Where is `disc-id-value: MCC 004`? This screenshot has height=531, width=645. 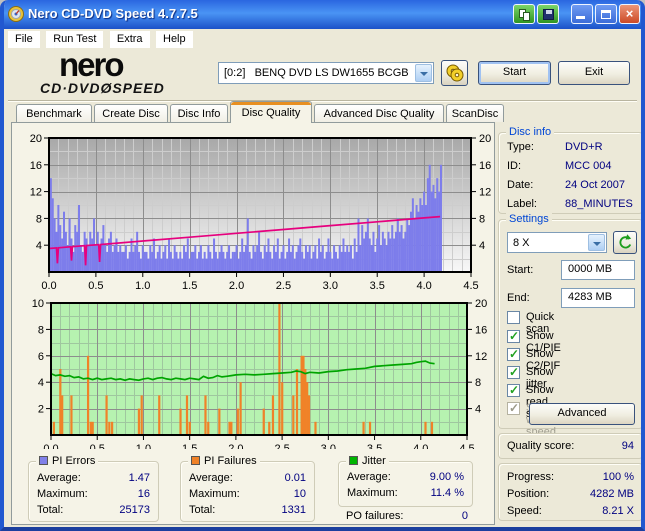 disc-id-value: MCC 004 is located at coordinates (588, 166).